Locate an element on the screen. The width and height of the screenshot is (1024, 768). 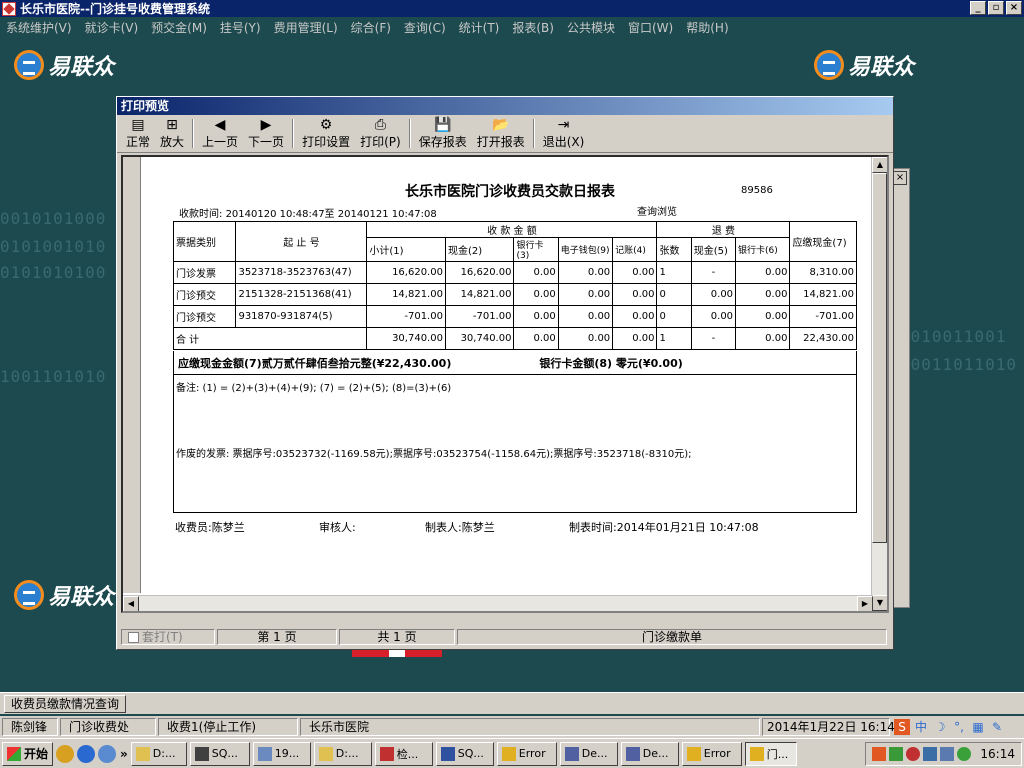
print-setup-button: ⚙ 打印设置 is located at coordinates (326, 133).